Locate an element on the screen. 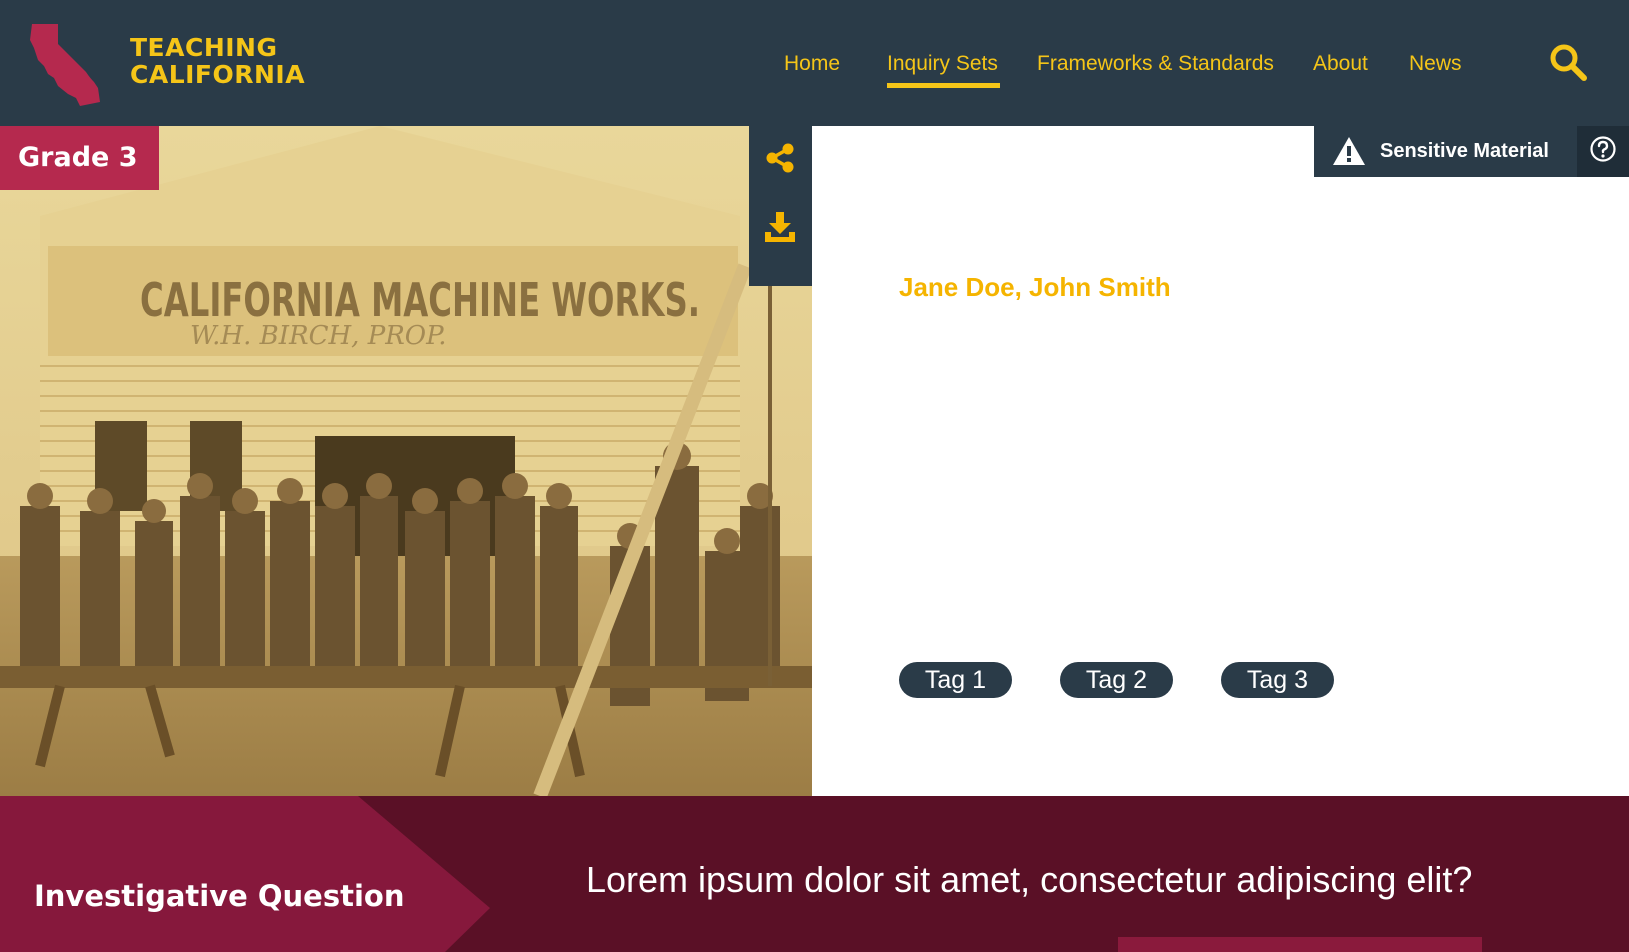 The height and width of the screenshot is (952, 1629). site-brand: TEACHING CALIFORNIA is located at coordinates (217, 61).